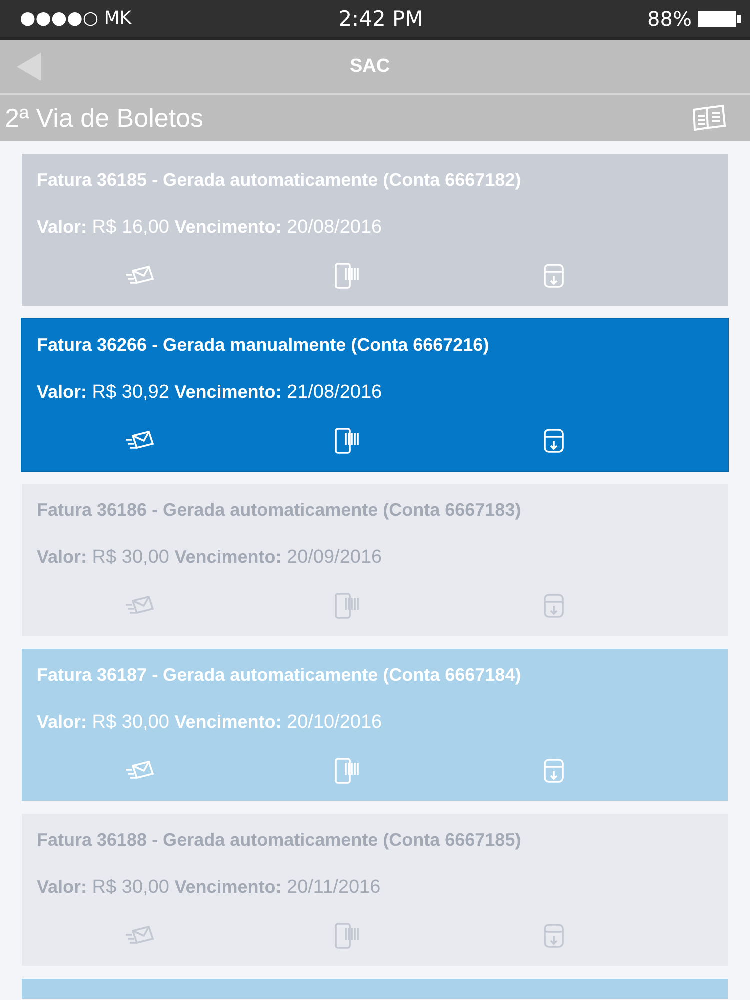 The width and height of the screenshot is (750, 1000). I want to click on clock-time: 2:42 PM, so click(381, 18).